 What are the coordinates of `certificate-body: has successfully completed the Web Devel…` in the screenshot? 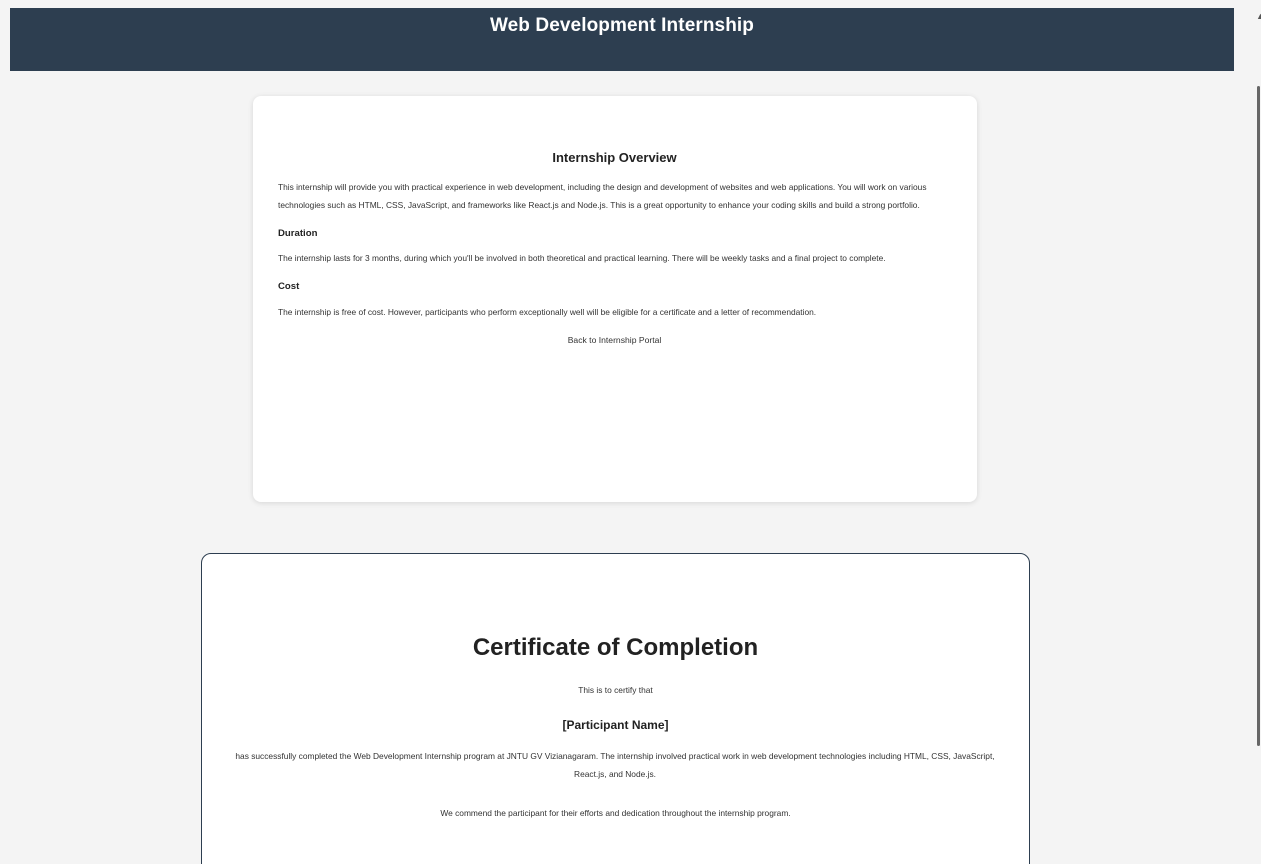 It's located at (615, 765).